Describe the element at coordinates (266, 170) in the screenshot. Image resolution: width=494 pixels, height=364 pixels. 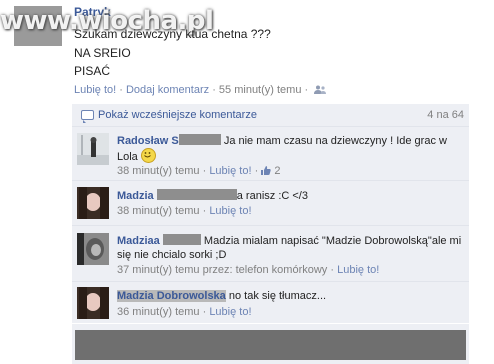
I see `thumbs-up-icon` at that location.